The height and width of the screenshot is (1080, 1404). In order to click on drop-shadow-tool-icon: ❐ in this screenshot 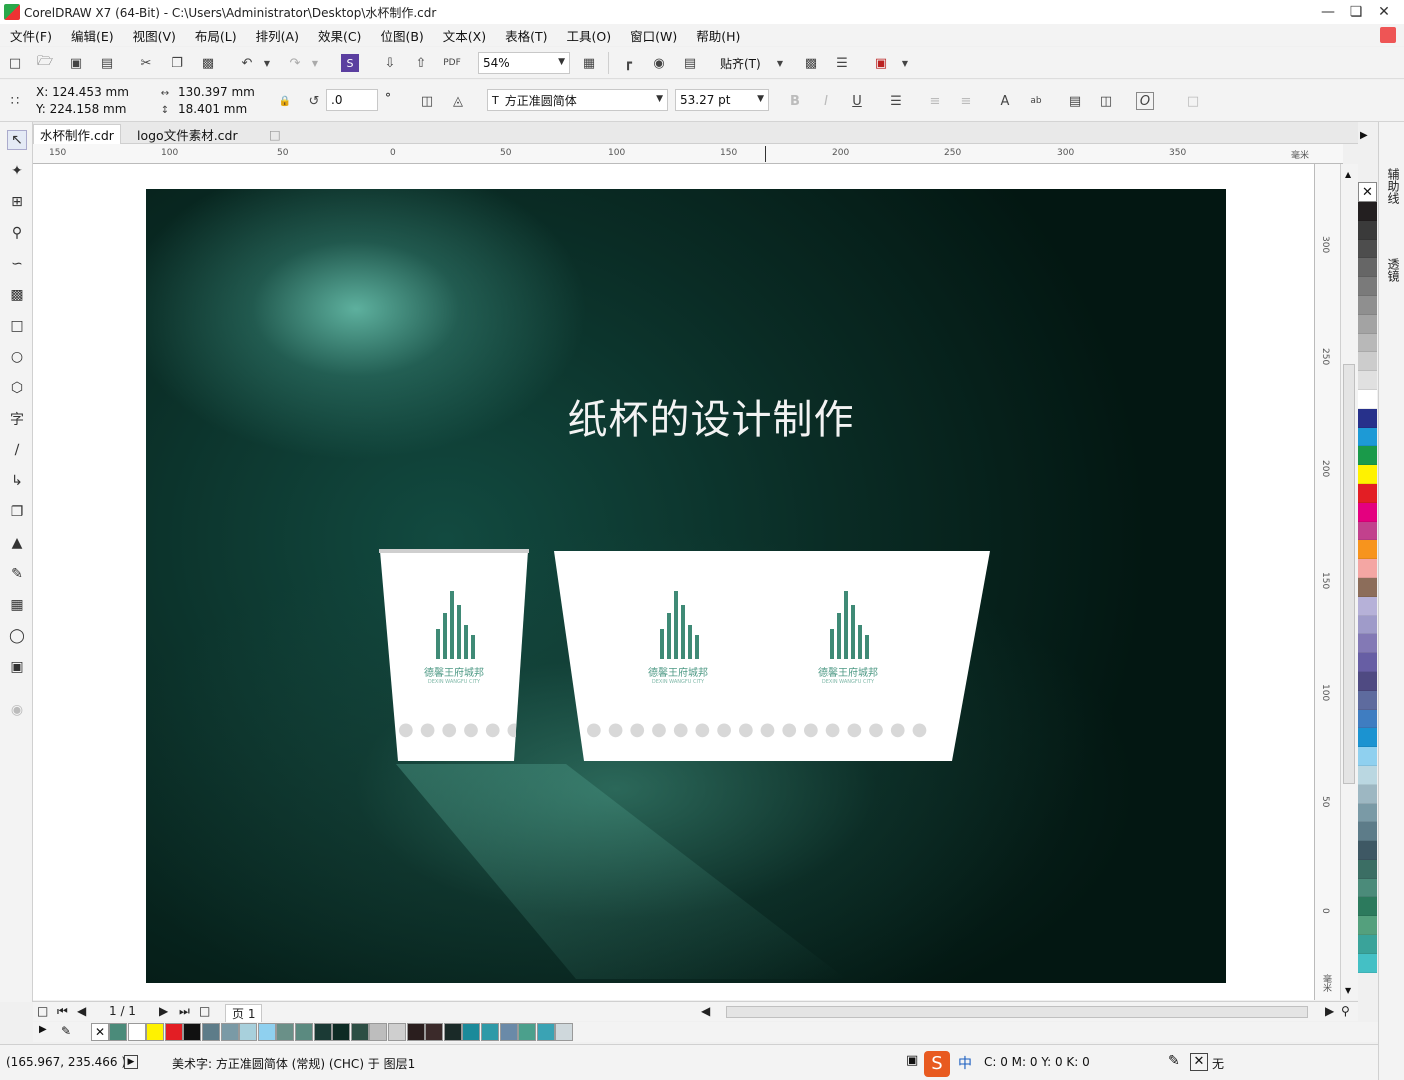, I will do `click(17, 512)`.